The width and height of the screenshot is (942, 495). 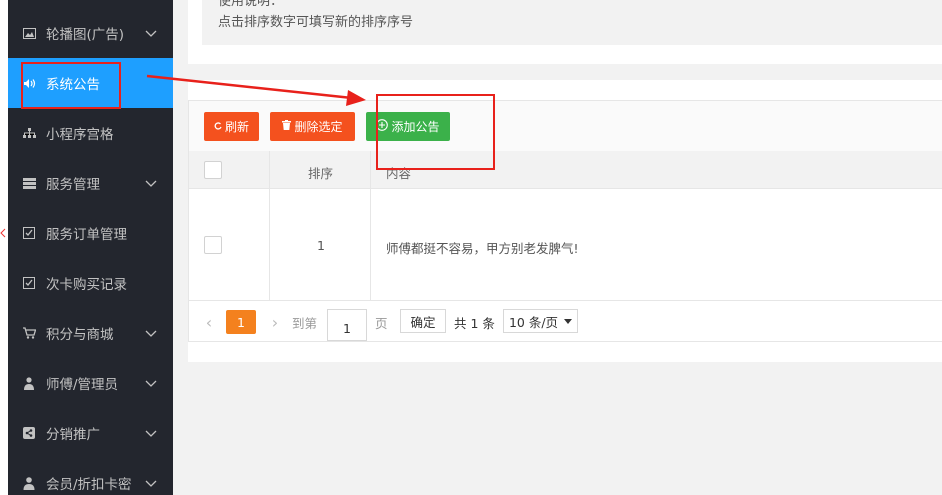 I want to click on image-icon, so click(x=29, y=33).